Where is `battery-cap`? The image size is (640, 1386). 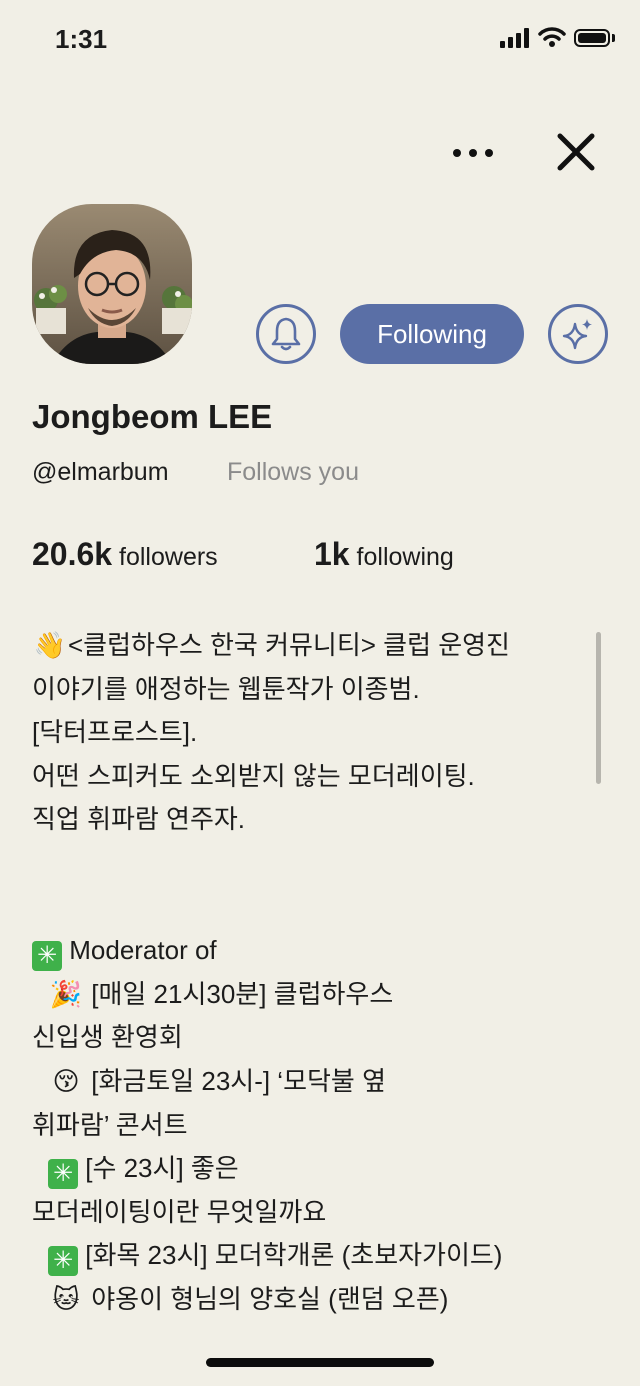 battery-cap is located at coordinates (613, 38).